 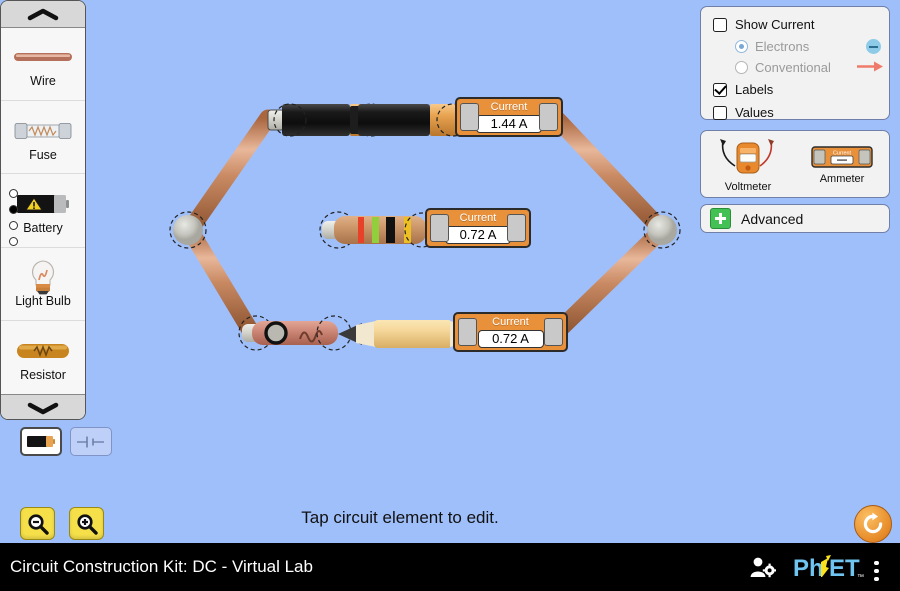 I want to click on profile-gear-icon, so click(x=763, y=569).